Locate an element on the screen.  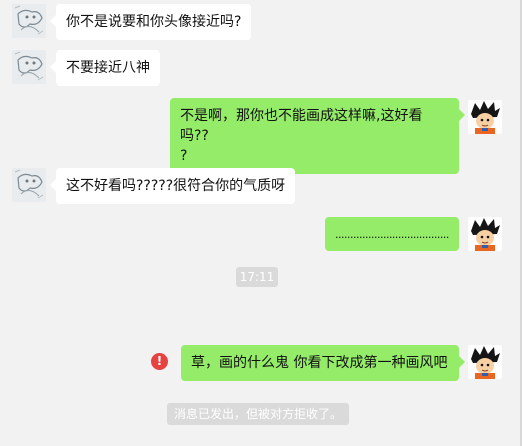
message-bubble: 不是啊，那你也不能画成这样嘛,这好看吗?? ? is located at coordinates (317, 136).